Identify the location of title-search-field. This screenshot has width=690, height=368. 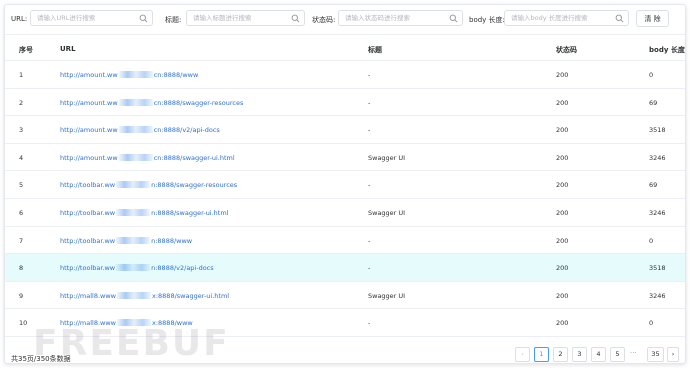
(245, 18).